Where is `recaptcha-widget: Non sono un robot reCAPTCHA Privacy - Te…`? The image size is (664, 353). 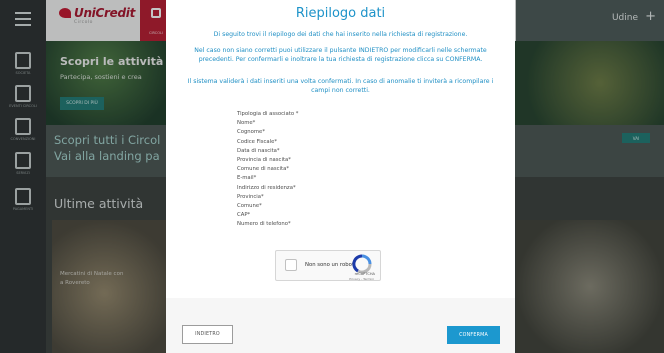
recaptcha-widget: Non sono un robot reCAPTCHA Privacy - Te… is located at coordinates (328, 265).